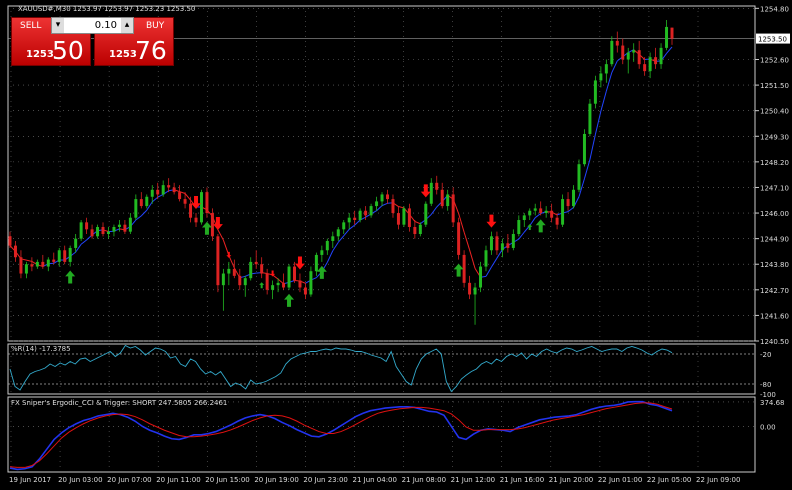 This screenshot has width=792, height=490. What do you see at coordinates (768, 427) in the screenshot?
I see `cci-tick-label-1: 0.00` at bounding box center [768, 427].